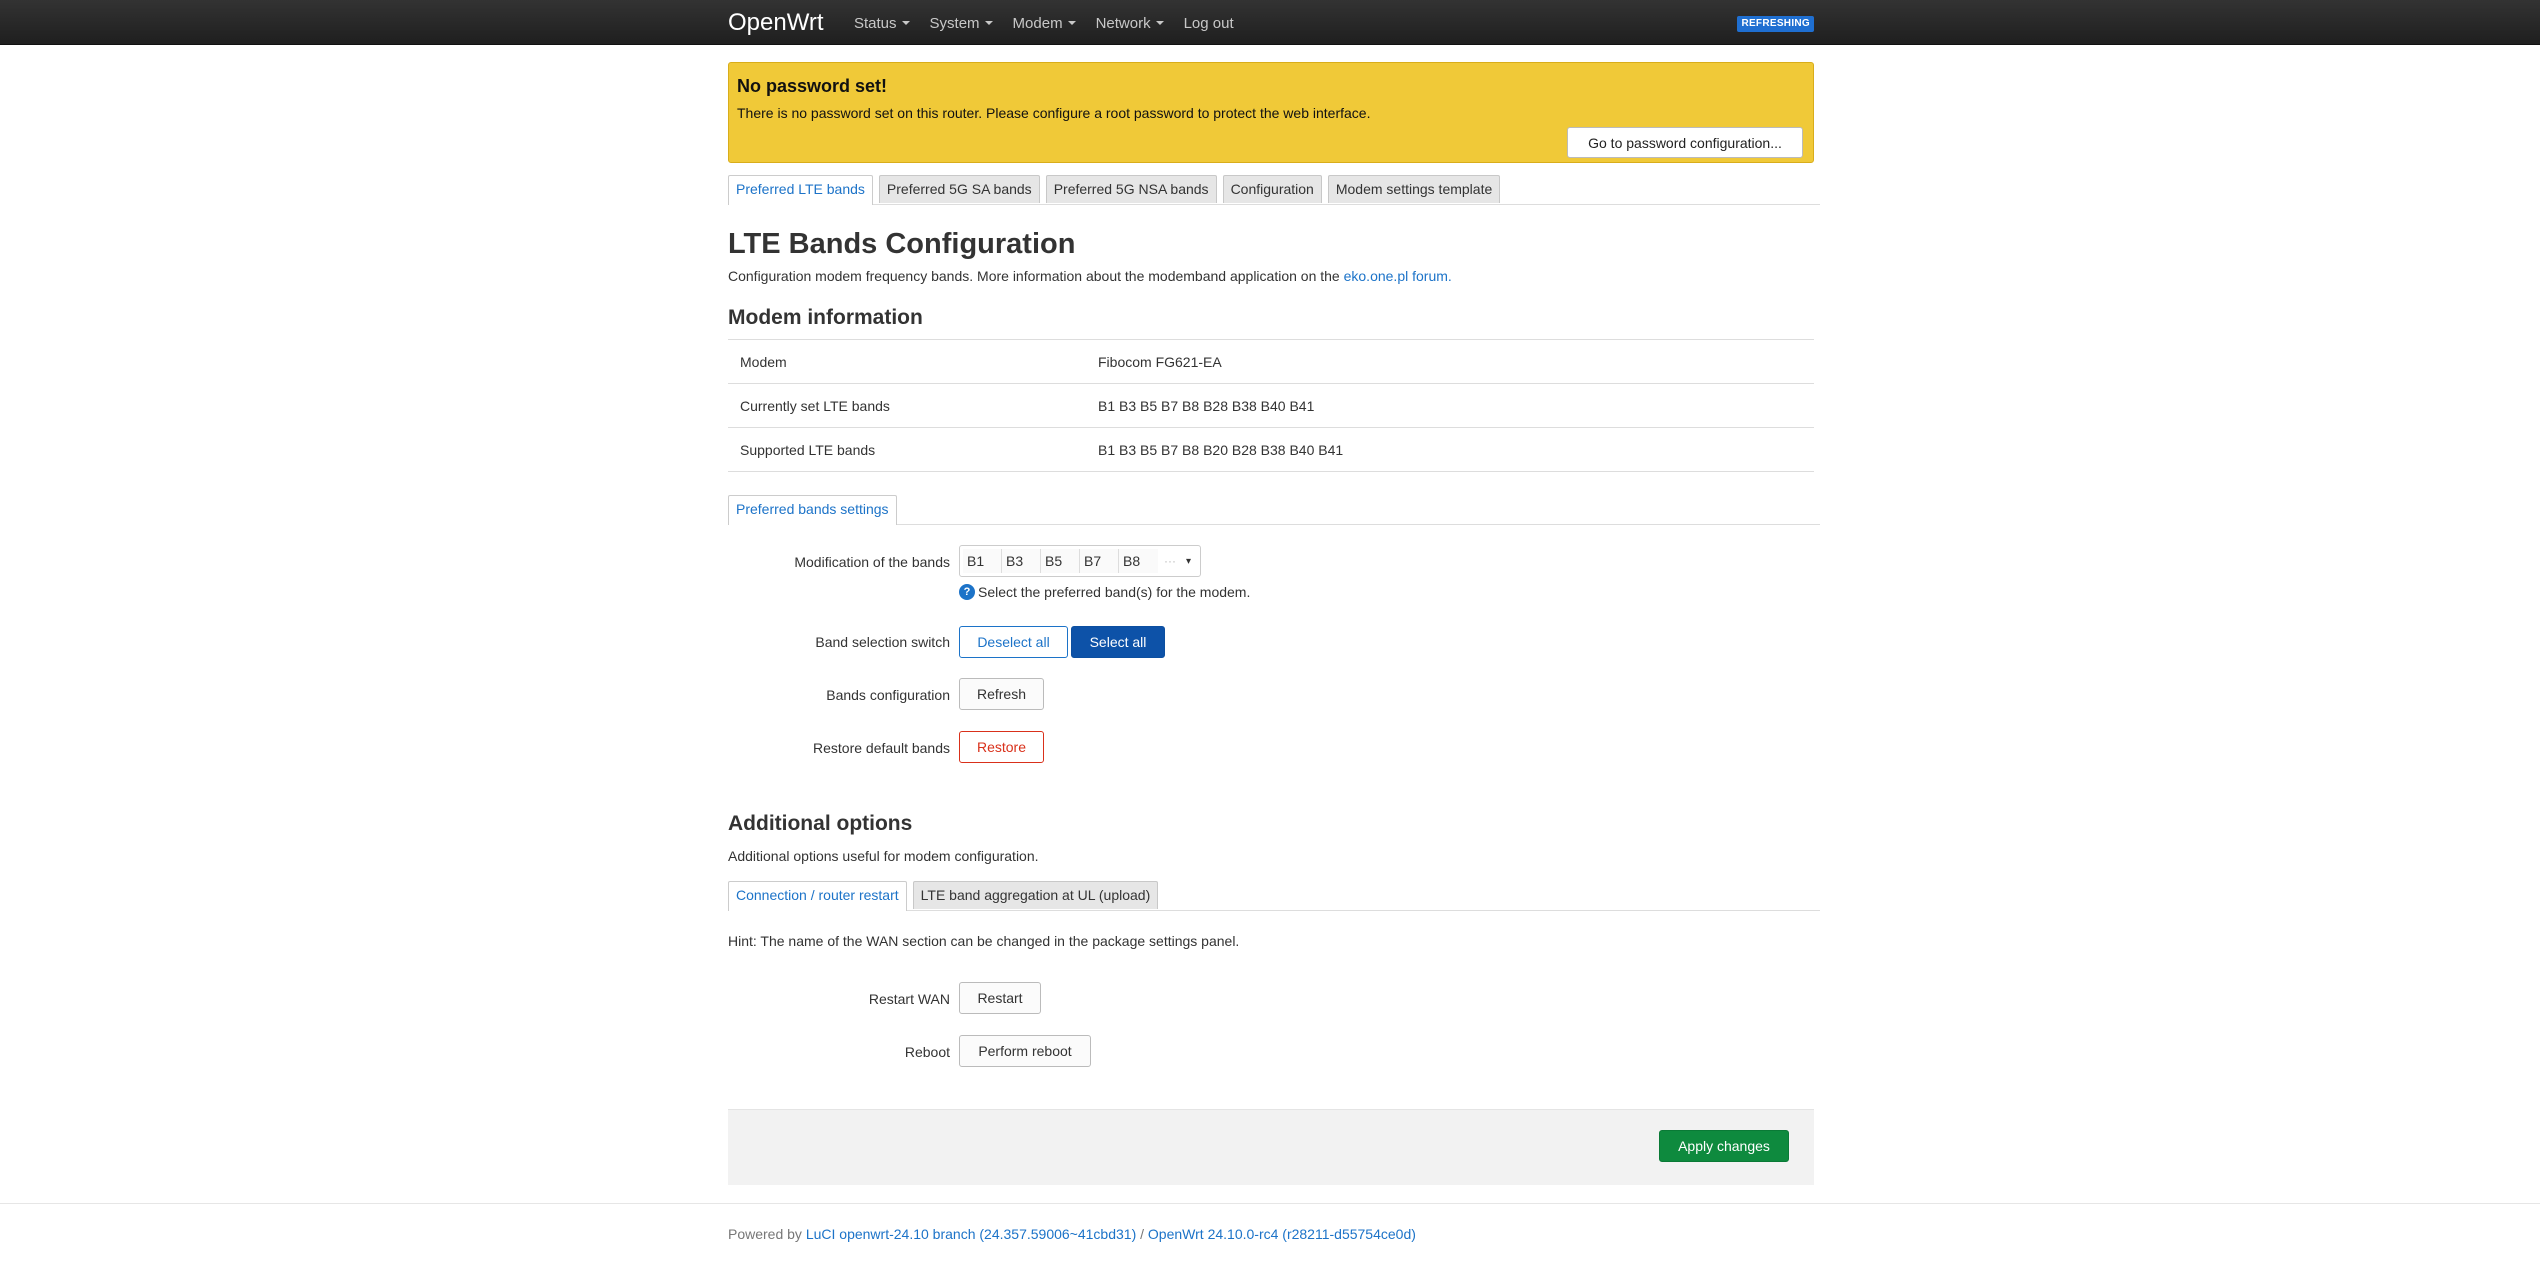 The width and height of the screenshot is (2540, 1264). Describe the element at coordinates (959, 189) in the screenshot. I see `tab-preferred-5g-sa-bands: Preferred 5G SA bands` at that location.